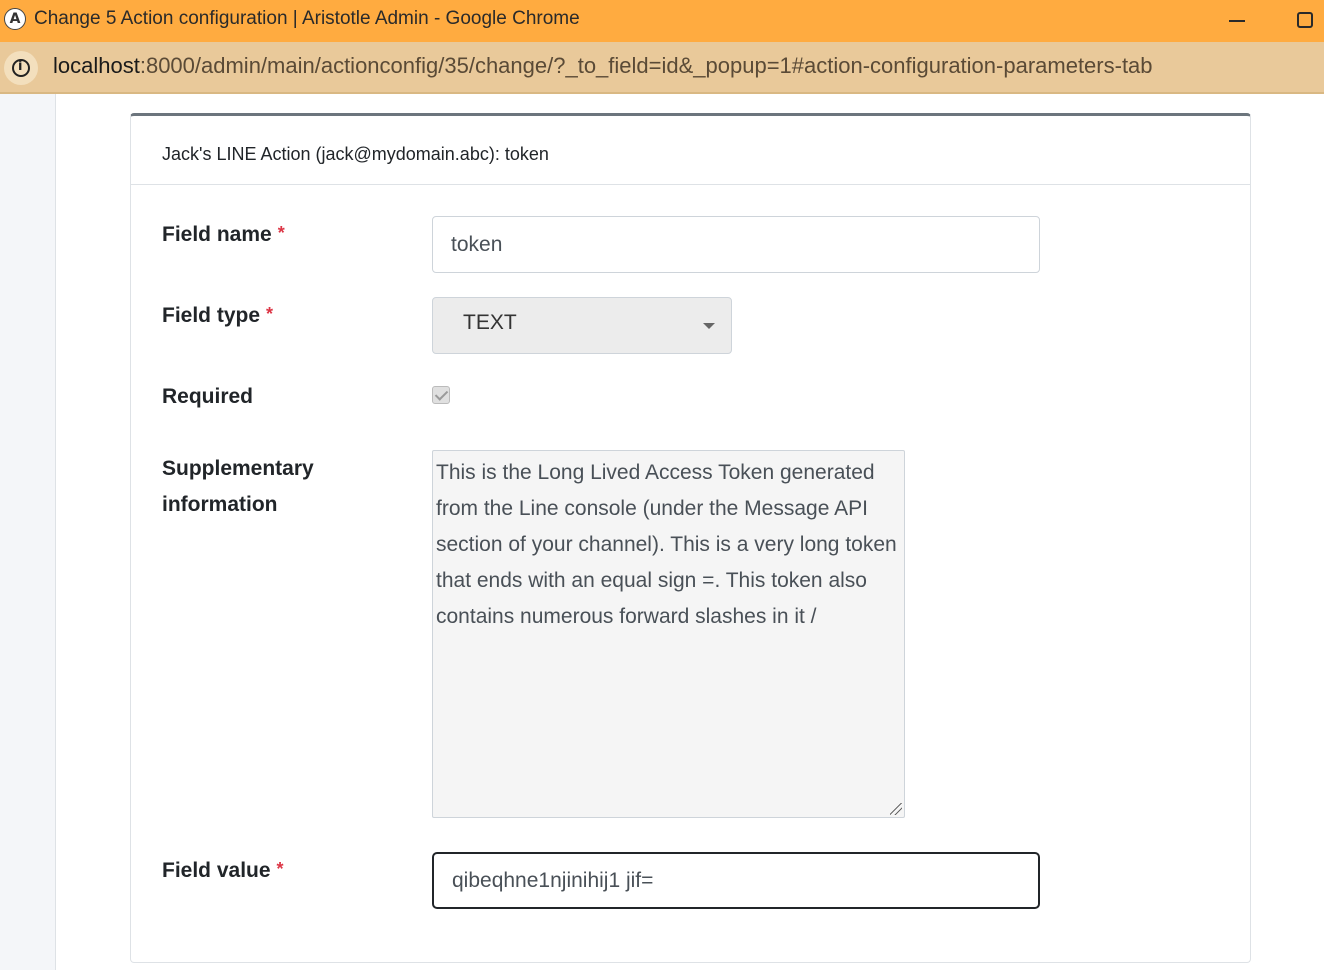  I want to click on caret-down-icon, so click(709, 326).